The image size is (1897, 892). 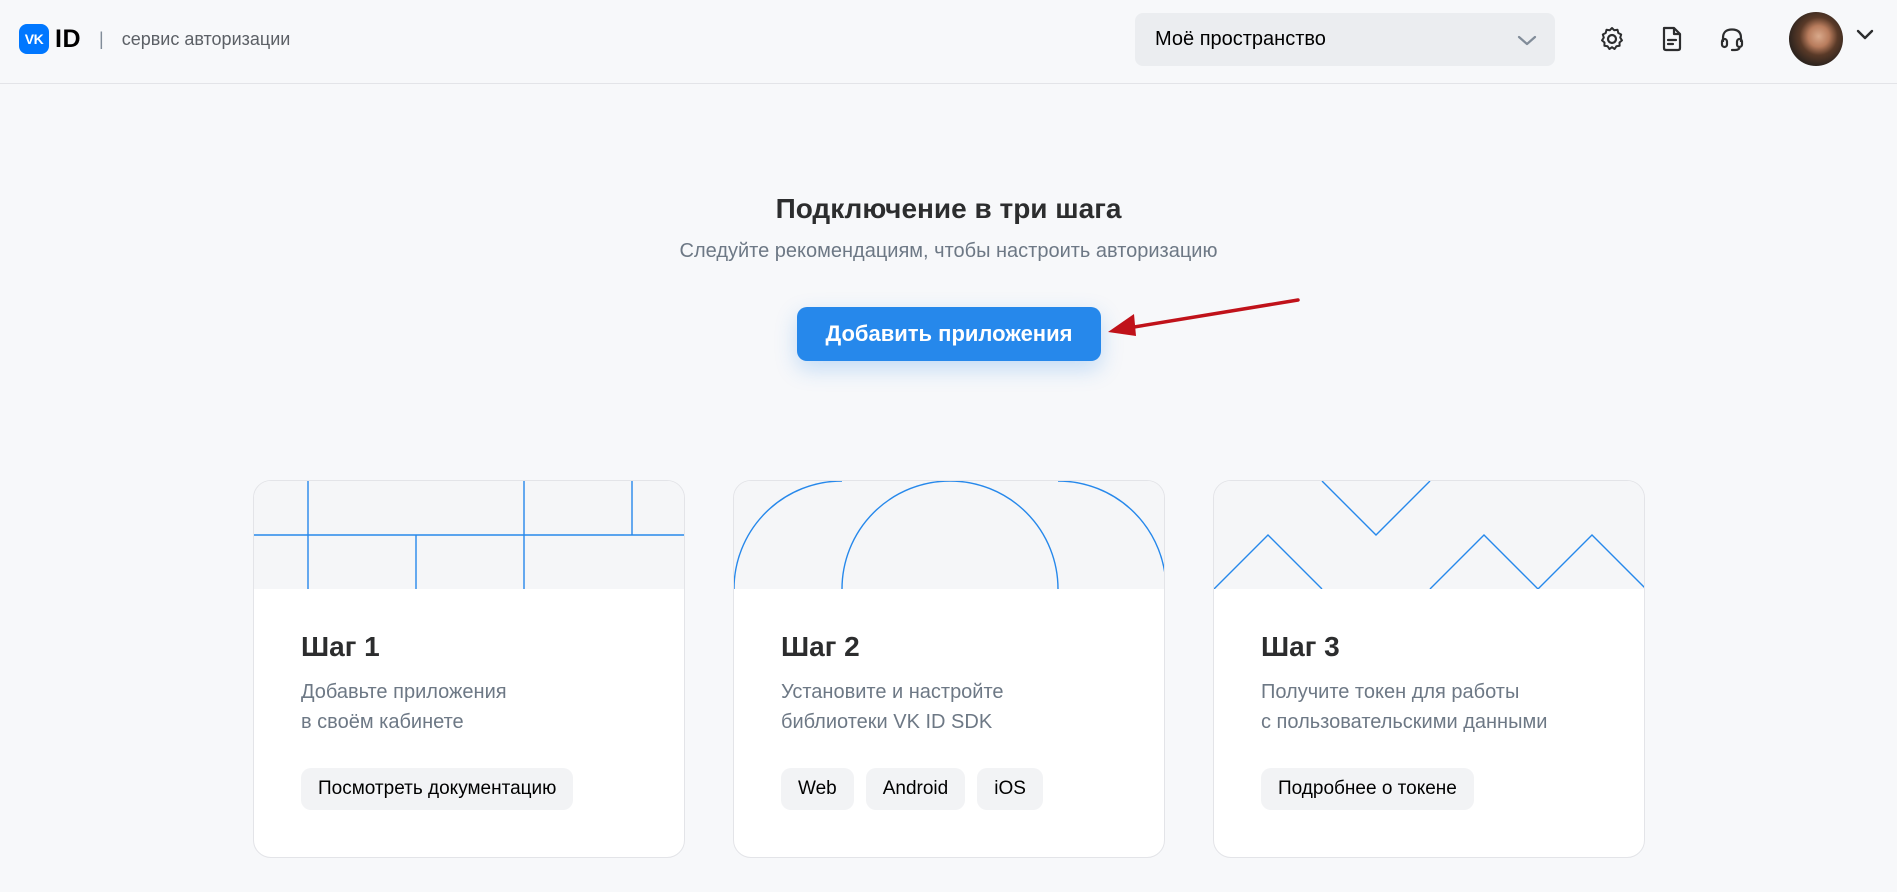 I want to click on arcs-illustration, so click(x=949, y=535).